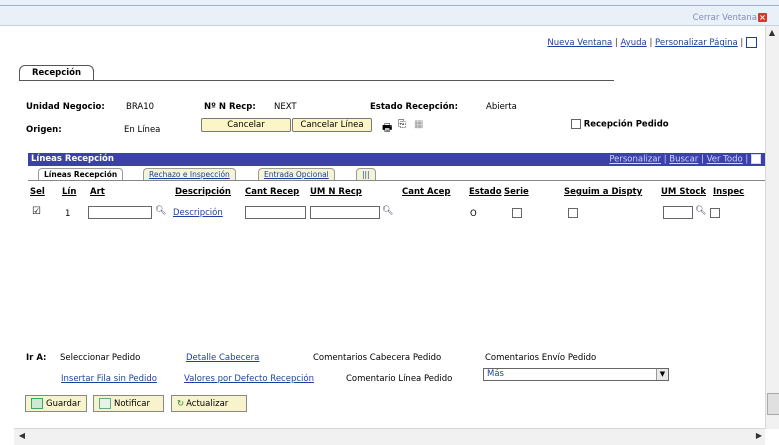 The image size is (779, 445). Describe the element at coordinates (501, 107) in the screenshot. I see `estado-recepcion-value: Abierta` at that location.